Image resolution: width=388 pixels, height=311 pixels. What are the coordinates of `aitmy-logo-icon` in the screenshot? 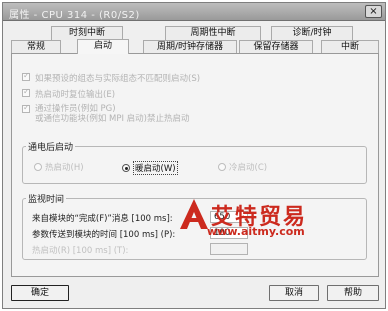 It's located at (194, 214).